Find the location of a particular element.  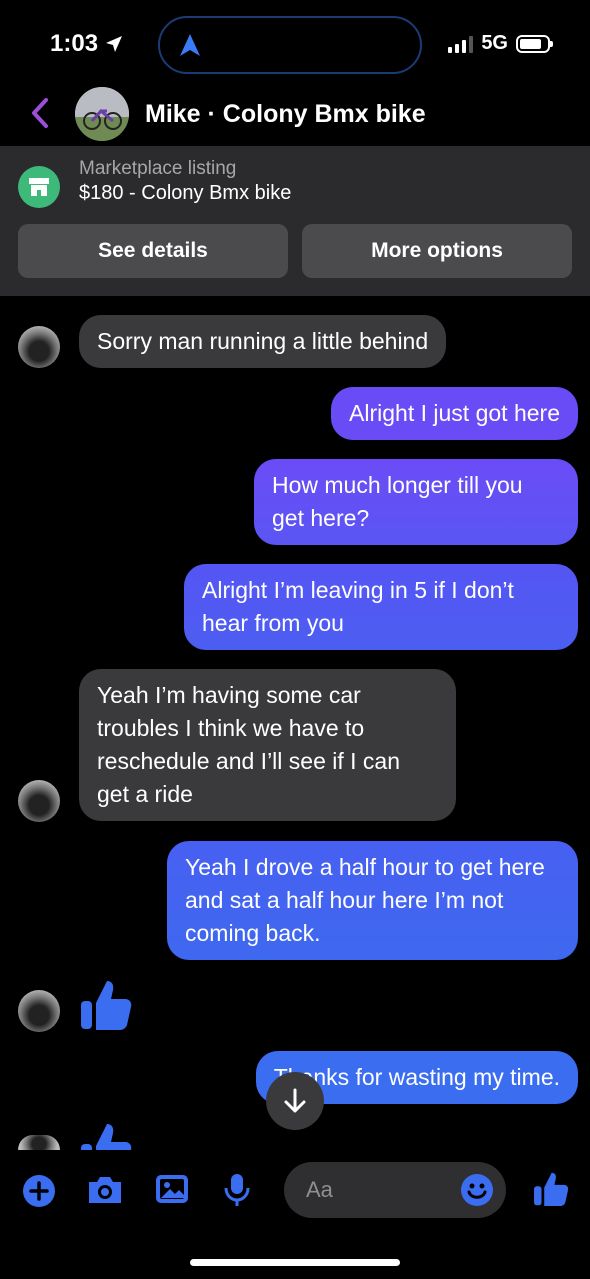

see-details-button: See details is located at coordinates (153, 251).